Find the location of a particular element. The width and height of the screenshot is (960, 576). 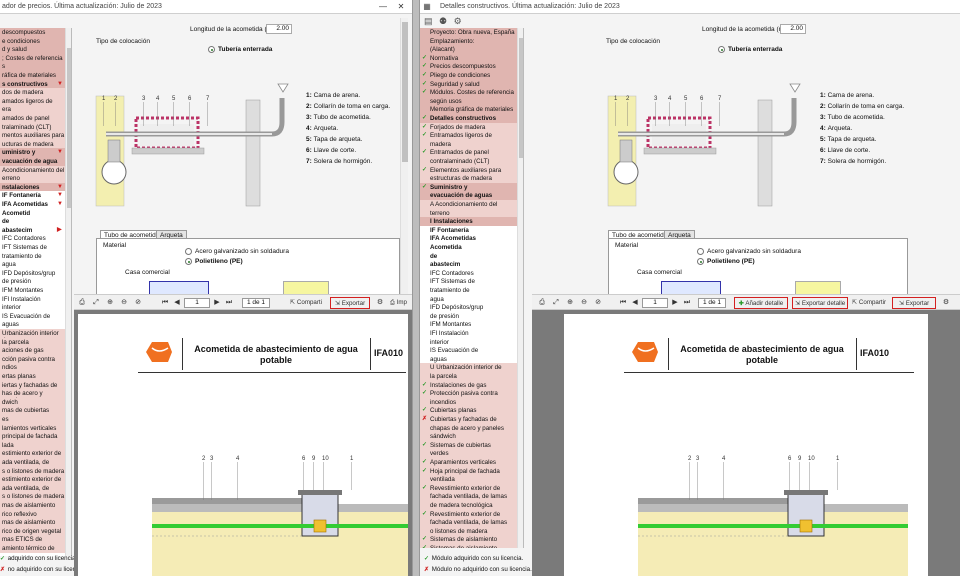

tree-item: ✓ Instalaciones de gas is located at coordinates (468, 385).